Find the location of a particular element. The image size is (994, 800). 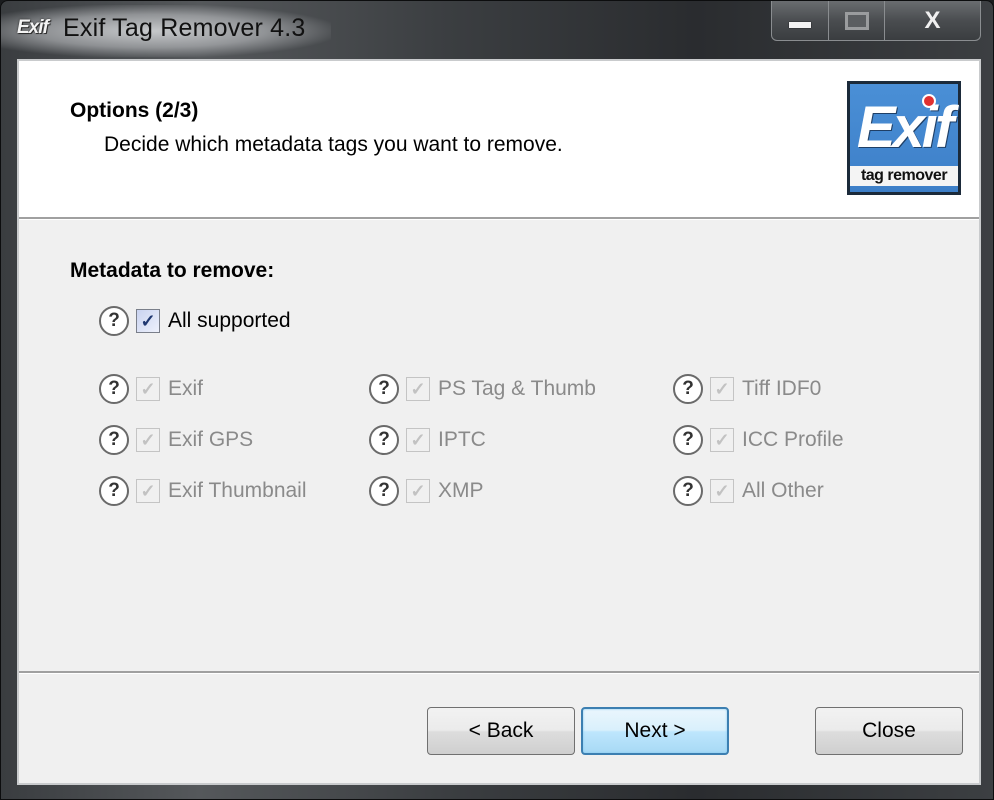

checkbox-label: All supported is located at coordinates (229, 321).